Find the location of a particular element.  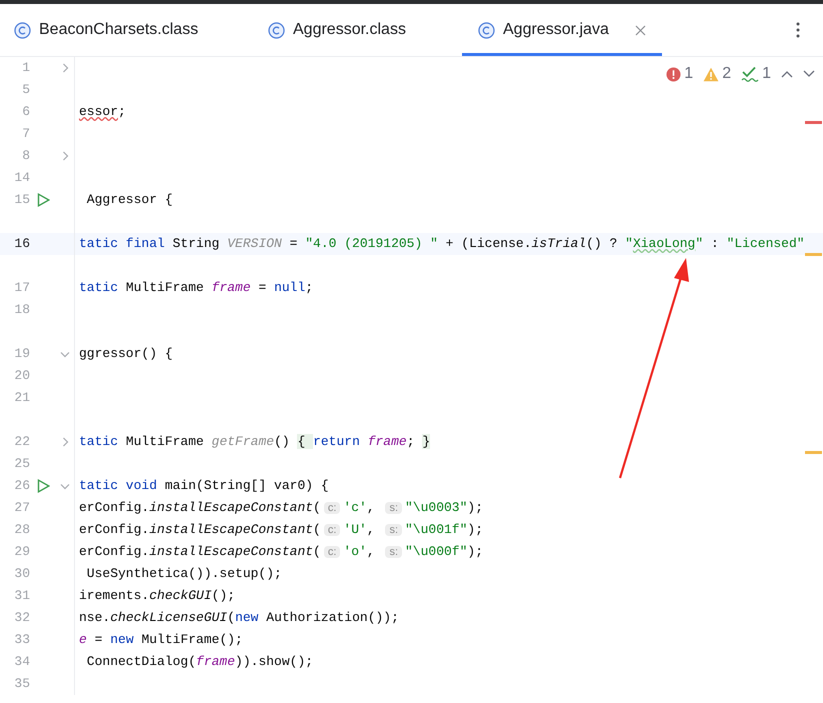

line-number: 22 is located at coordinates (21, 442).